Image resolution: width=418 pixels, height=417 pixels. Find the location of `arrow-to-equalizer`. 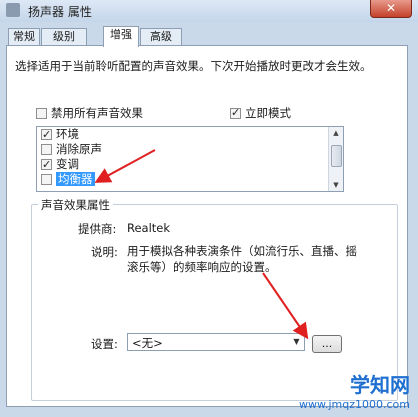

arrow-to-equalizer is located at coordinates (125, 166).